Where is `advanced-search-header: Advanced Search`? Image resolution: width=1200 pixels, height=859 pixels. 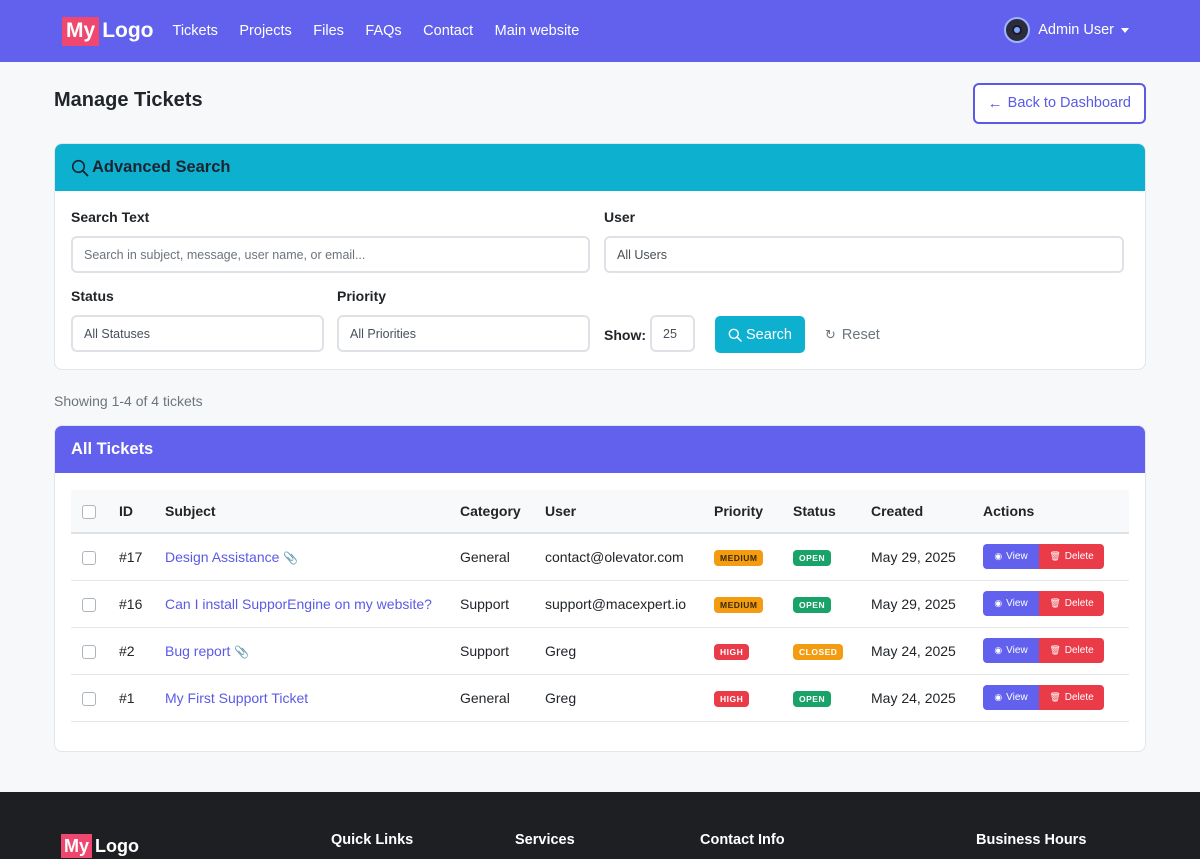 advanced-search-header: Advanced Search is located at coordinates (600, 167).